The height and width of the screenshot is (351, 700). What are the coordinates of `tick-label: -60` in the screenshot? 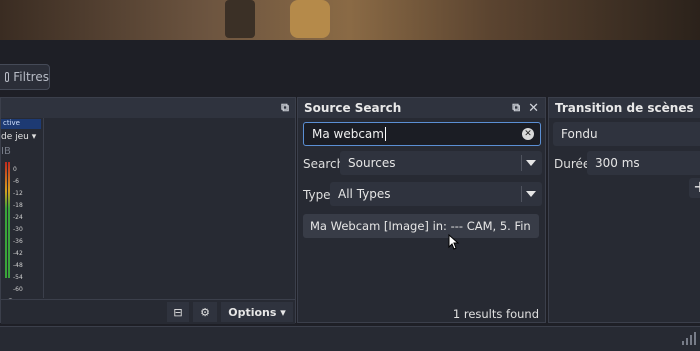 It's located at (18, 289).